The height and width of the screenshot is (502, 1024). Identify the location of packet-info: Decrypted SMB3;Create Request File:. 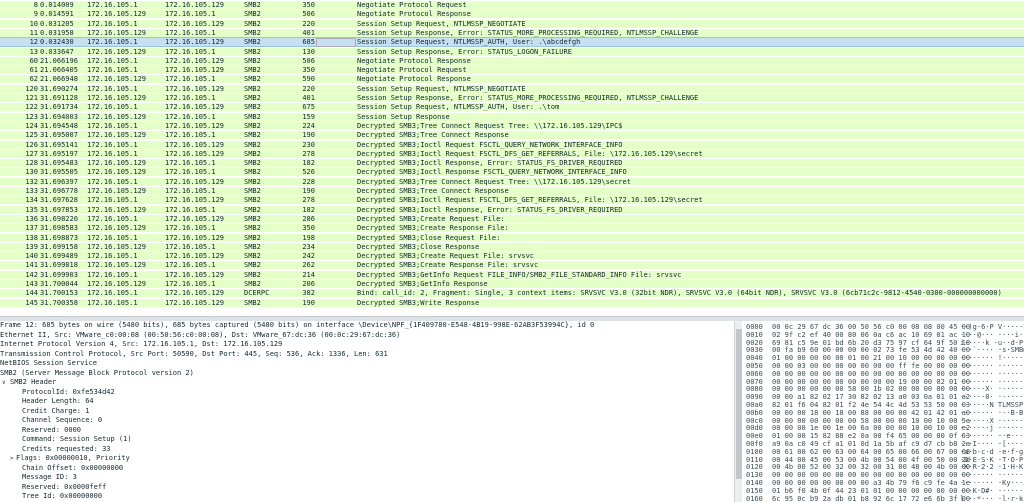
(431, 218).